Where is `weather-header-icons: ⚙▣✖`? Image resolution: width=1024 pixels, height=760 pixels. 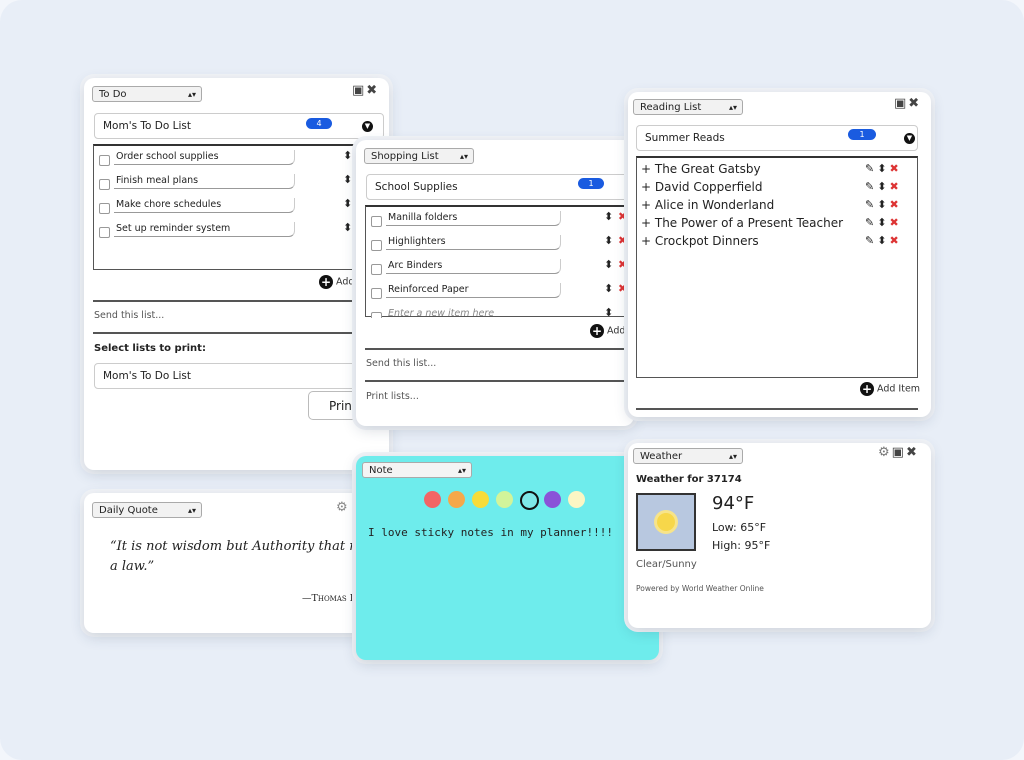 weather-header-icons: ⚙▣✖ is located at coordinates (898, 452).